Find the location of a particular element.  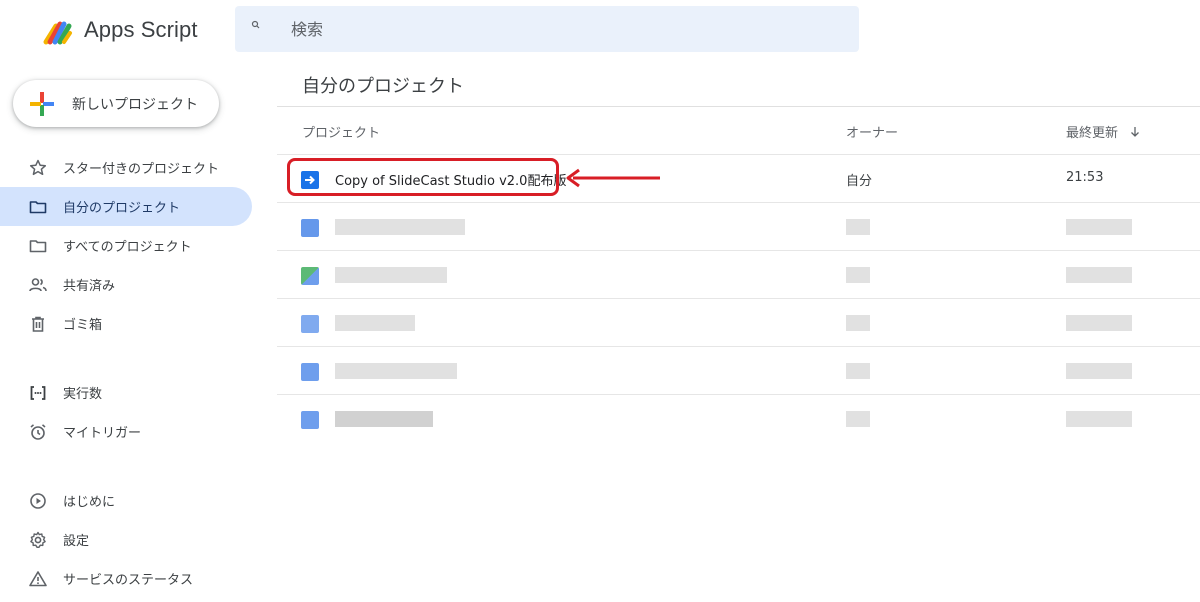

sidebar-item-all-projects: すべてのプロジェクト is located at coordinates (126, 245).